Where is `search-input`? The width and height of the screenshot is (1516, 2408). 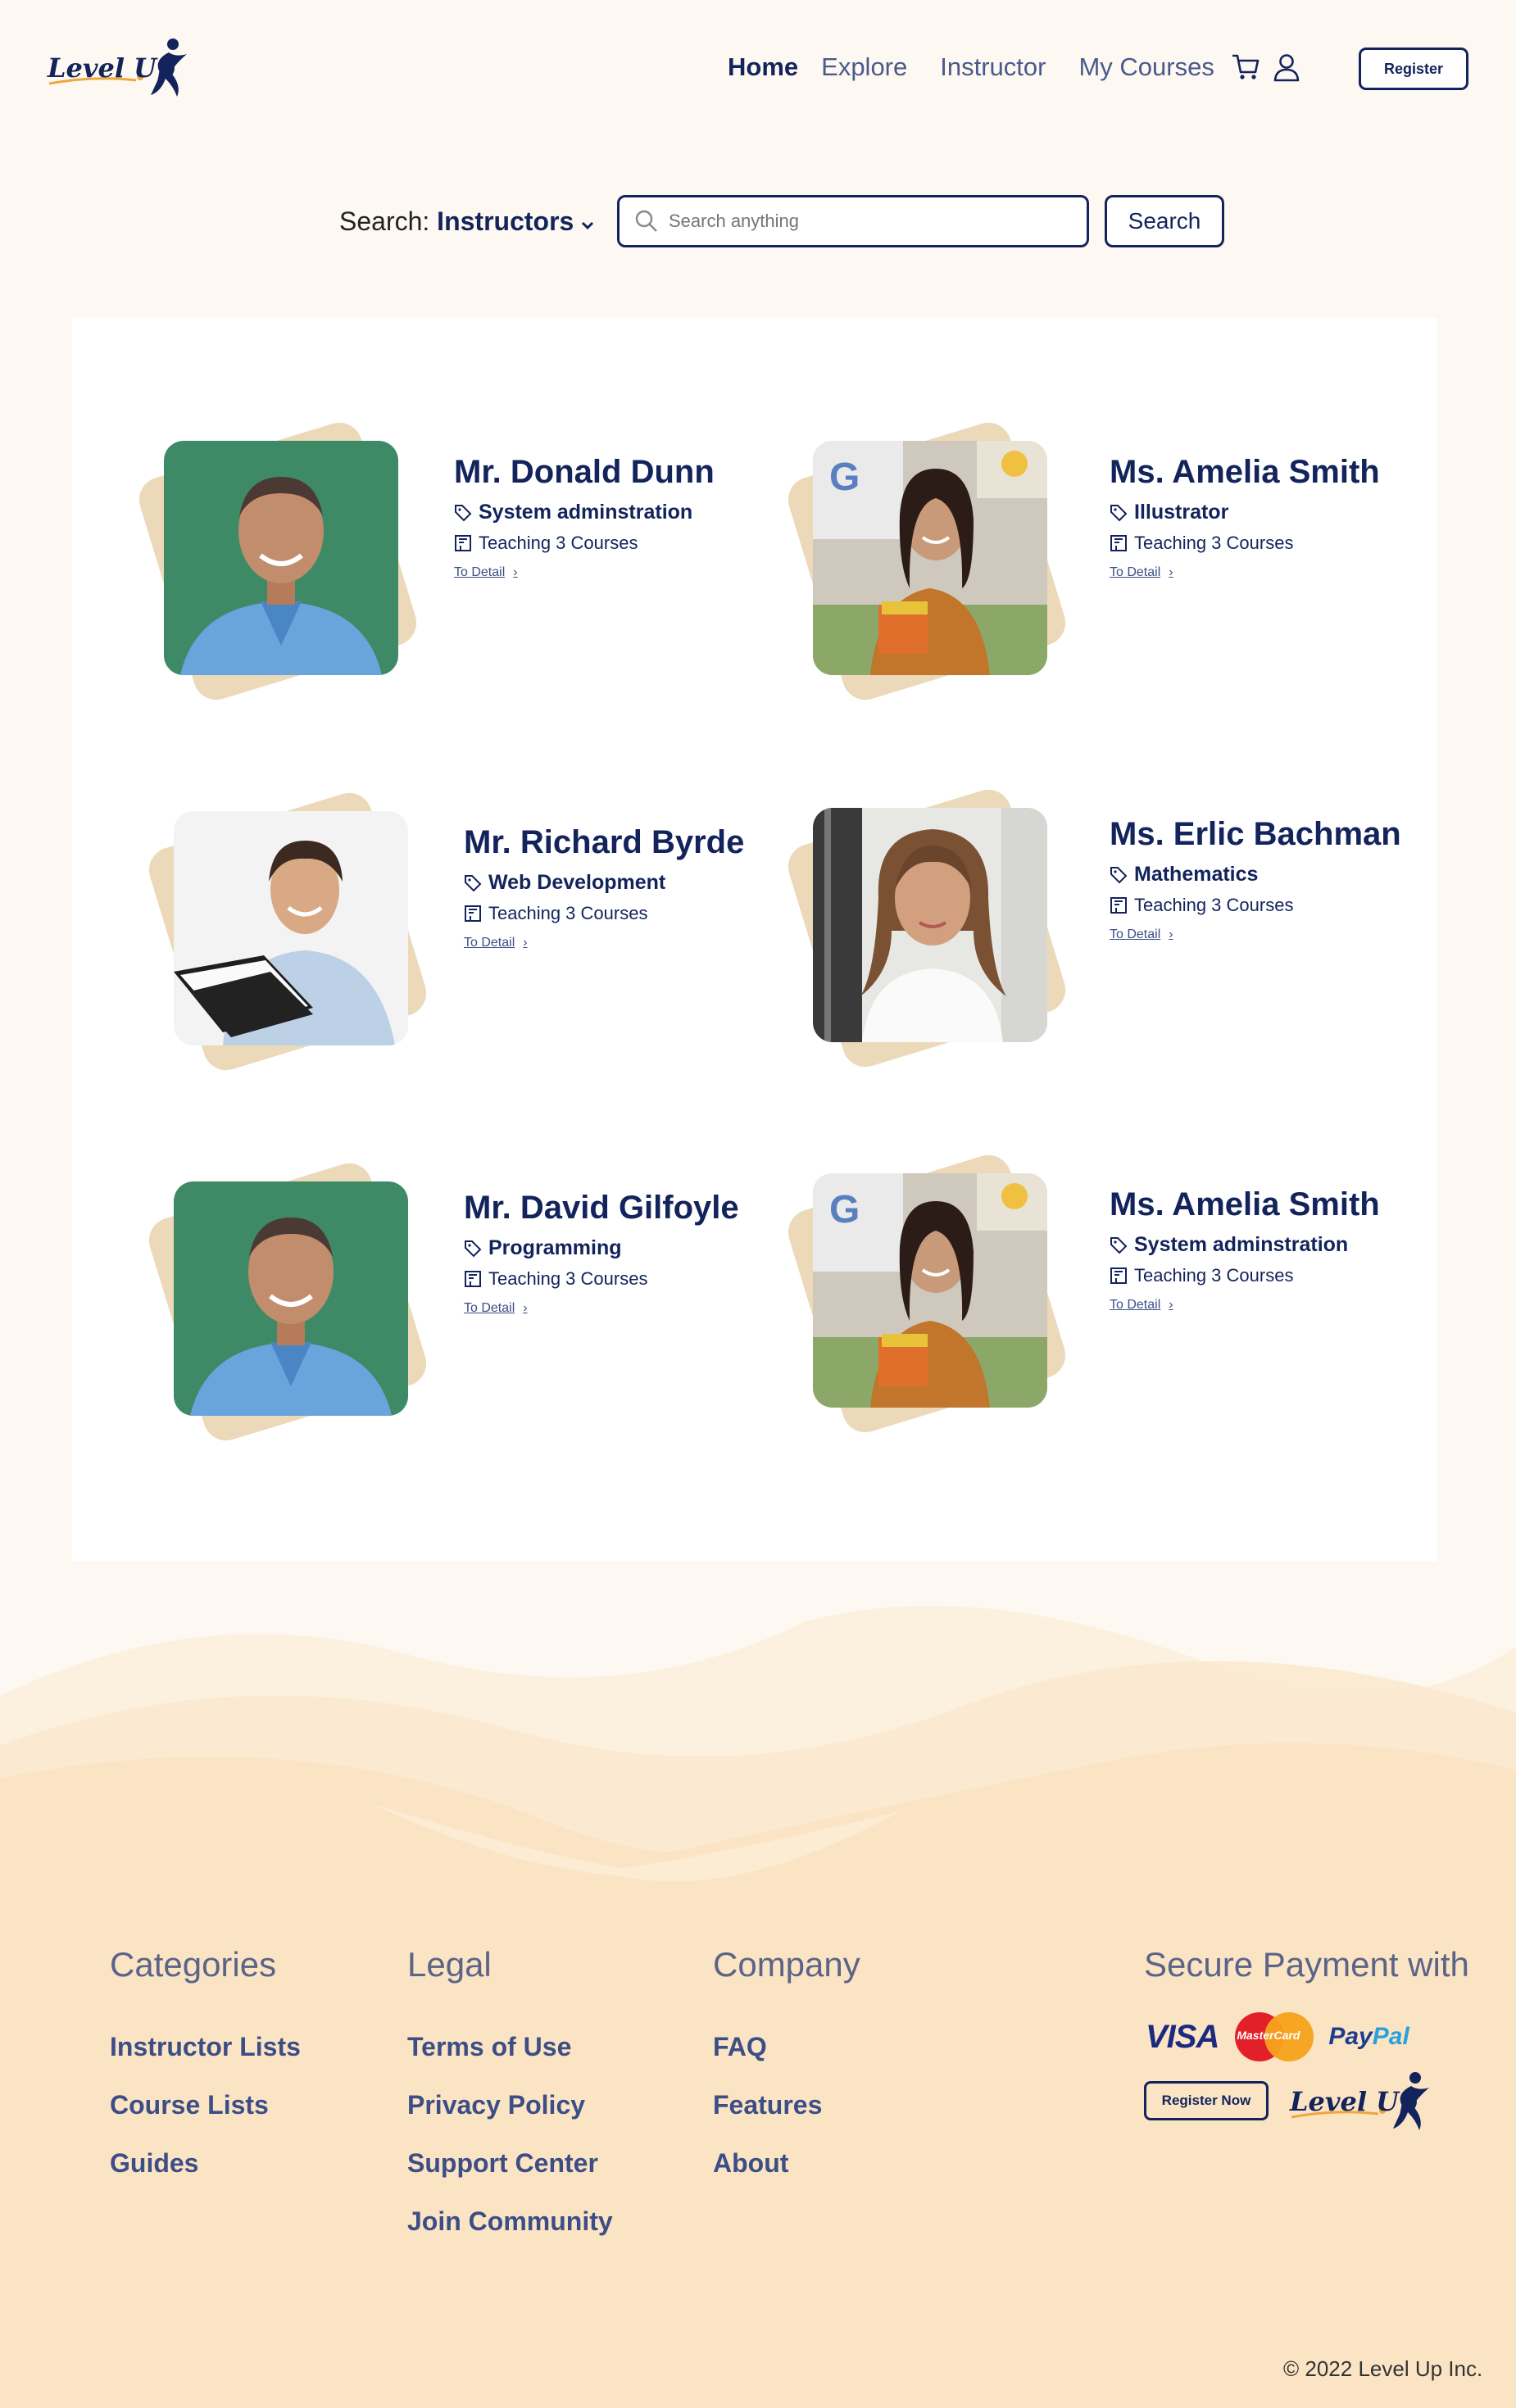
search-input is located at coordinates (865, 221).